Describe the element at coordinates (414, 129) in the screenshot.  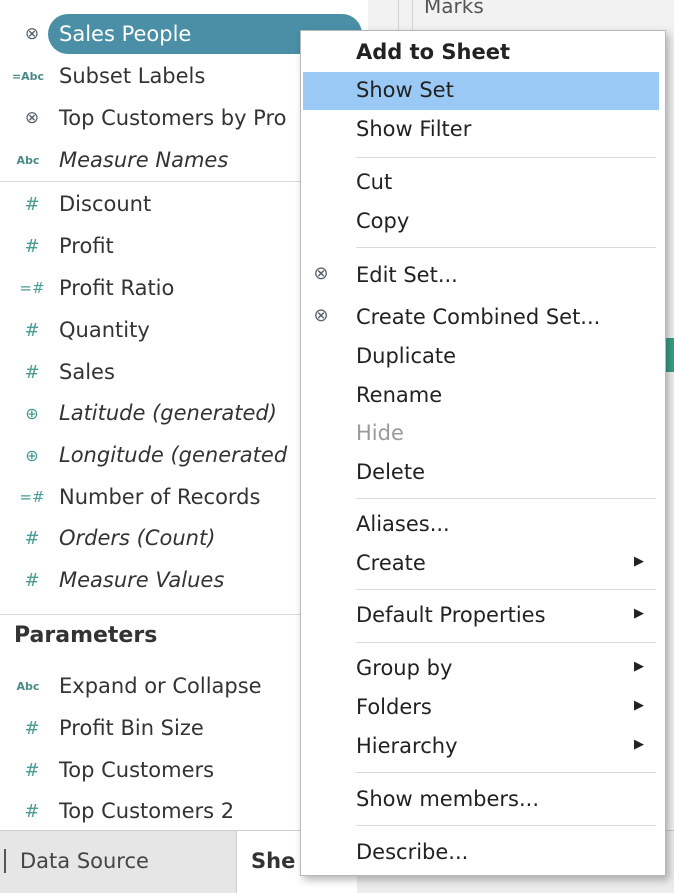
I see `menu-item-label: Show Filter` at that location.